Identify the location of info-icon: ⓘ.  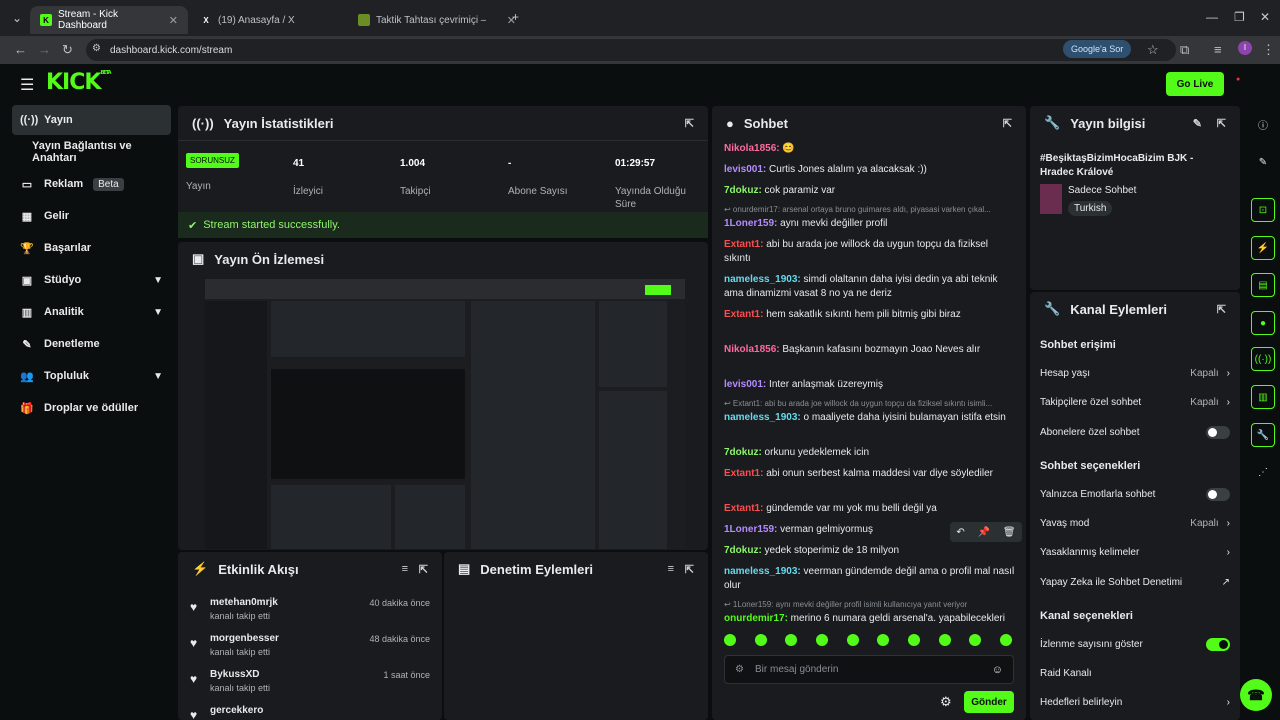
(1263, 124).